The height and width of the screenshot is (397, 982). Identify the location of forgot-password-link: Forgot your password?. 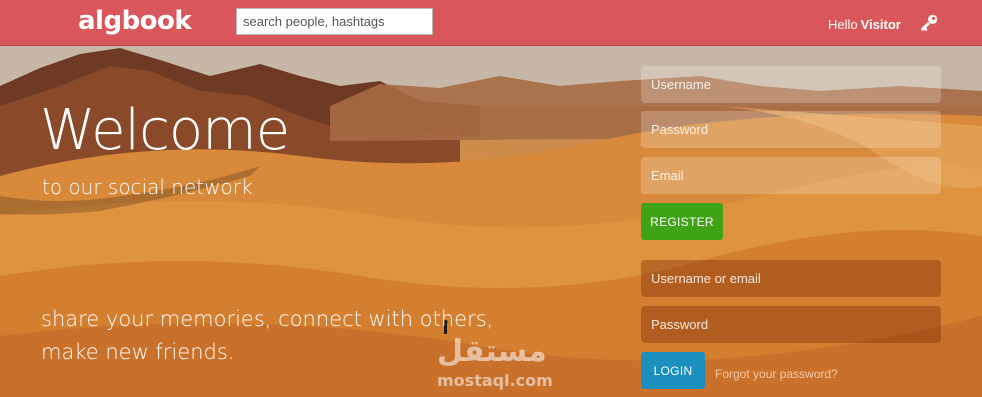
(776, 374).